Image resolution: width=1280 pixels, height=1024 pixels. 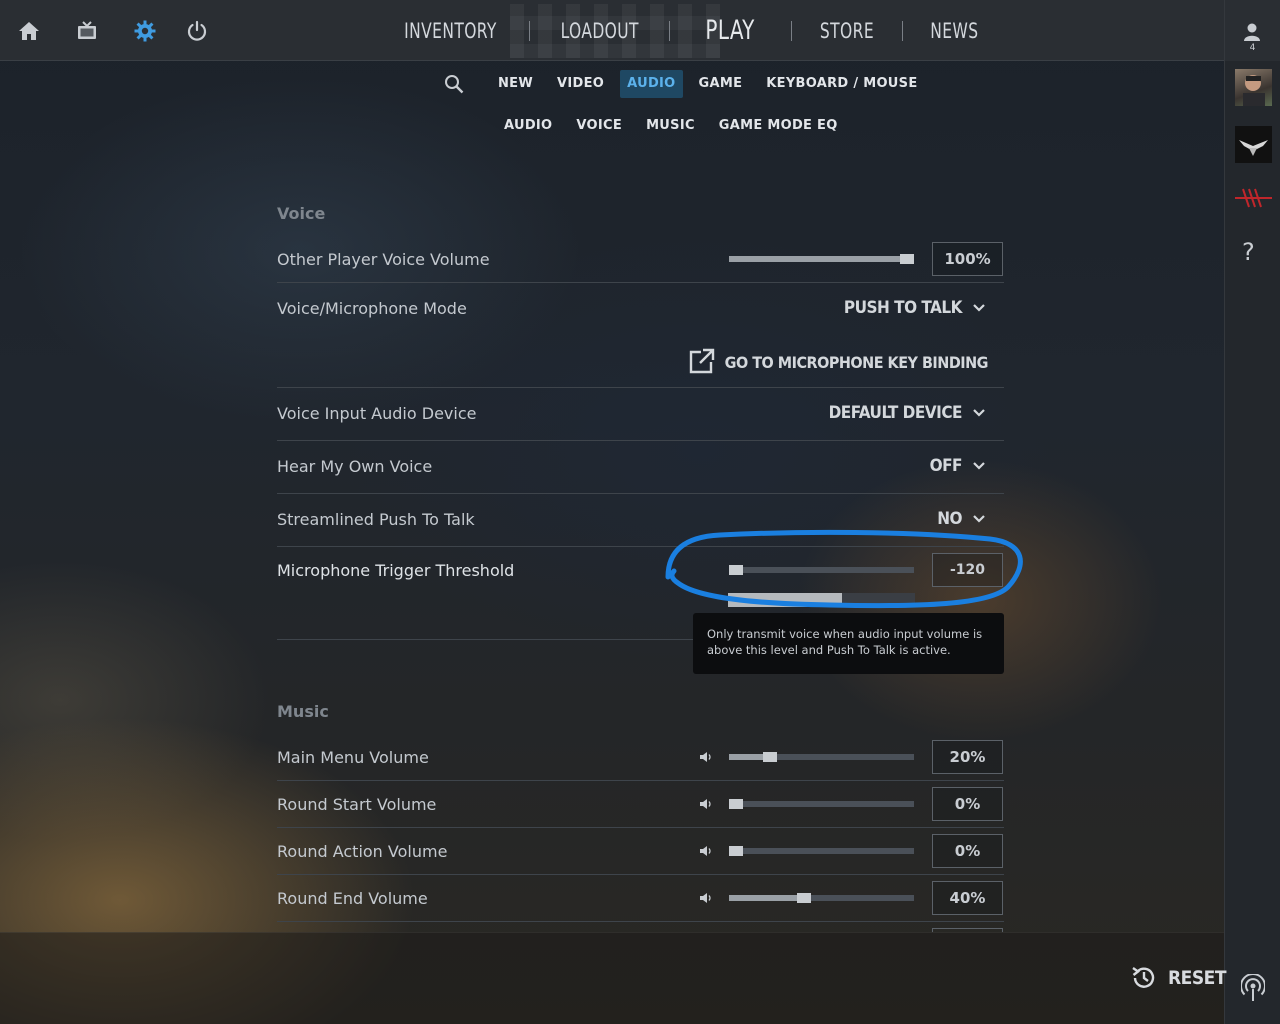 What do you see at coordinates (352, 898) in the screenshot?
I see `setting-label: Round End Volume` at bounding box center [352, 898].